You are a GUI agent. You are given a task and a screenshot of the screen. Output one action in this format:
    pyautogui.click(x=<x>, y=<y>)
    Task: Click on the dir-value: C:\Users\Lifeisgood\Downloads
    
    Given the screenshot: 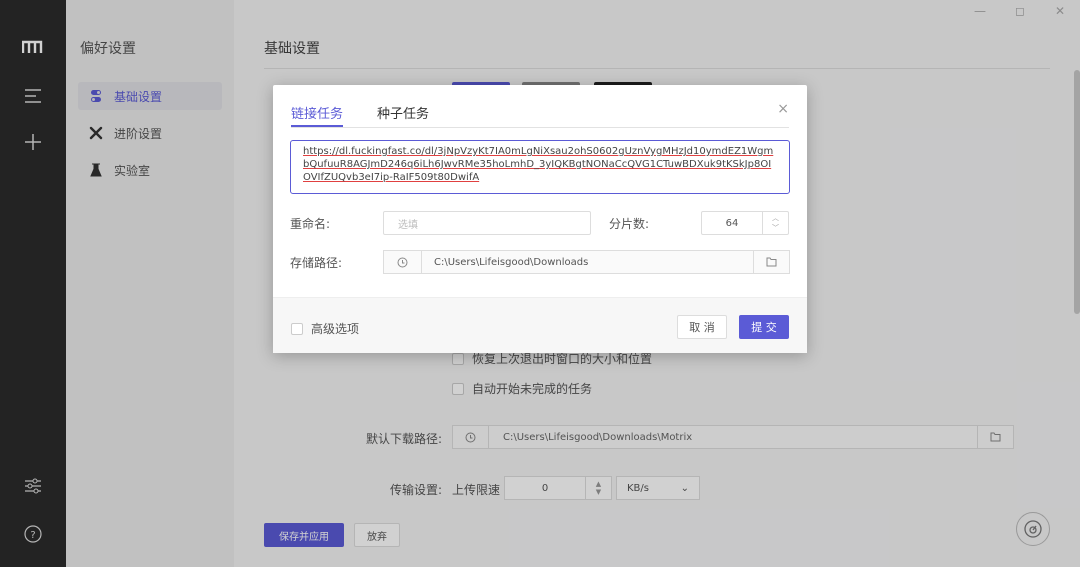 What is the action you would take?
    pyautogui.click(x=511, y=262)
    